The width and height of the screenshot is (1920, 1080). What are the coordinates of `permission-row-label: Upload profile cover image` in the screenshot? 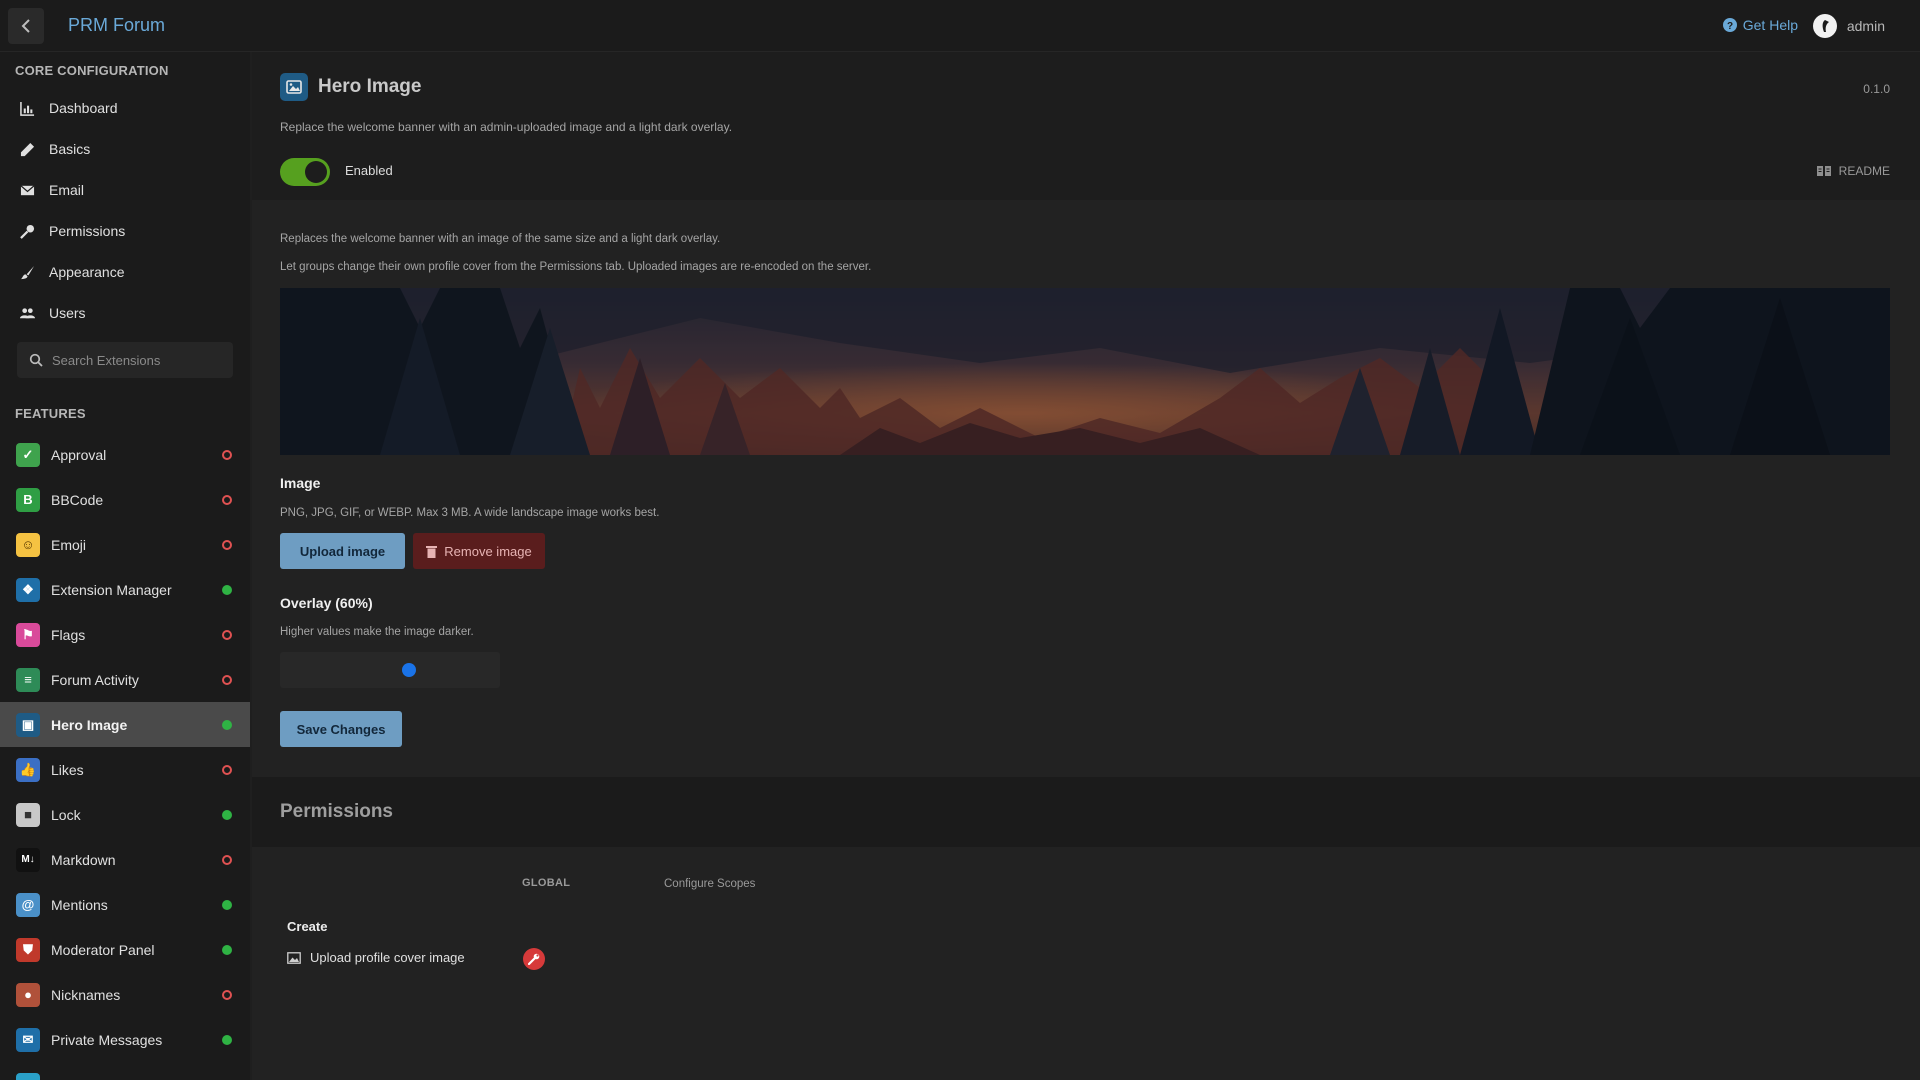 It's located at (387, 957).